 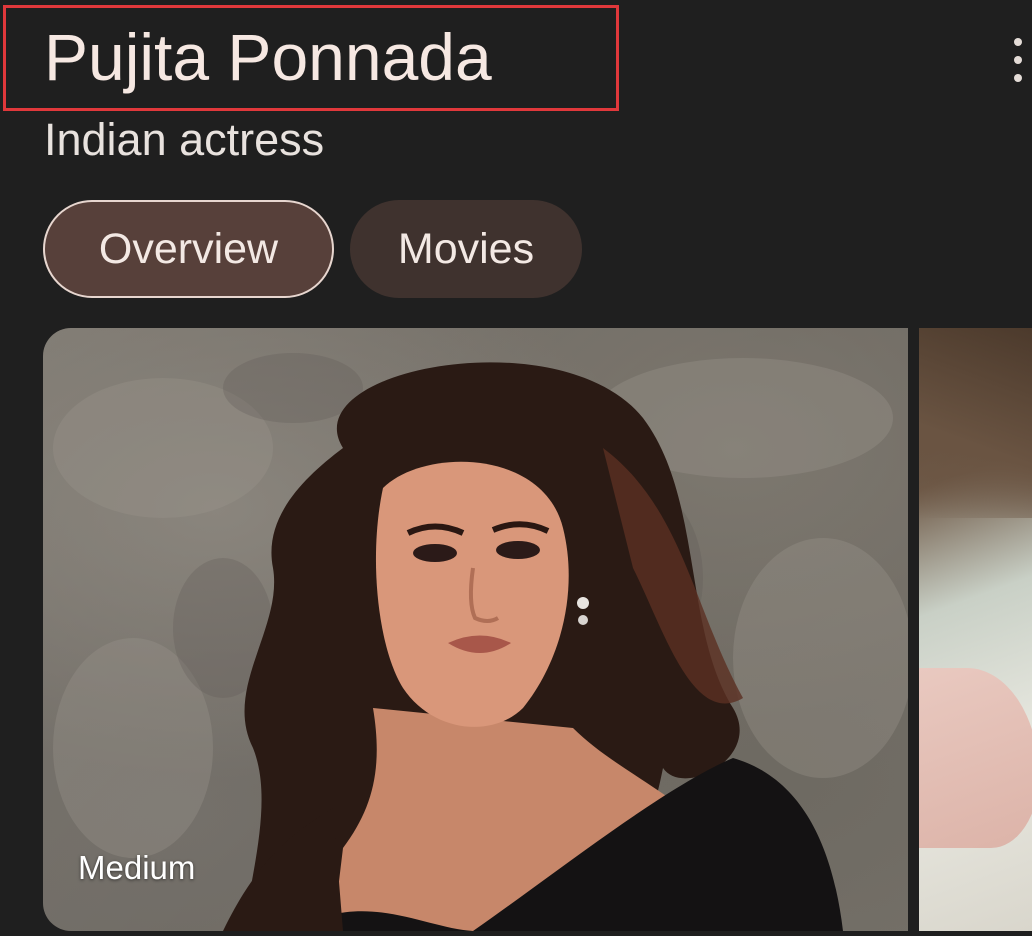 What do you see at coordinates (975, 629) in the screenshot?
I see `image-card-next` at bounding box center [975, 629].